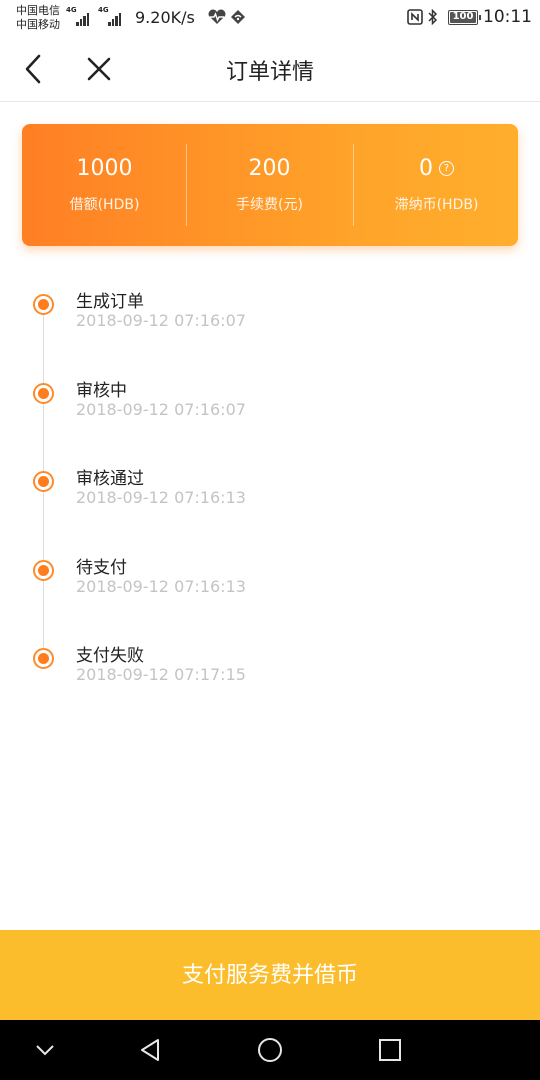  What do you see at coordinates (436, 205) in the screenshot?
I see `late-fee-label: 滞纳币(HDB)` at bounding box center [436, 205].